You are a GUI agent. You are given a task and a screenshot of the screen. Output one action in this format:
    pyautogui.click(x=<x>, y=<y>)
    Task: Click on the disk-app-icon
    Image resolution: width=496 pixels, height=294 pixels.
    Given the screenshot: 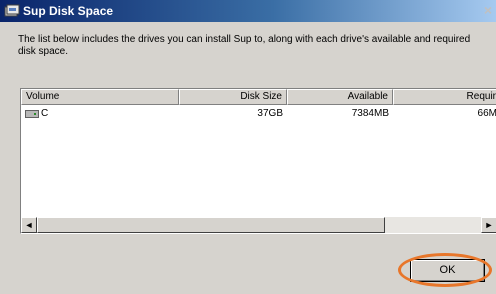 What is the action you would take?
    pyautogui.click(x=12, y=11)
    